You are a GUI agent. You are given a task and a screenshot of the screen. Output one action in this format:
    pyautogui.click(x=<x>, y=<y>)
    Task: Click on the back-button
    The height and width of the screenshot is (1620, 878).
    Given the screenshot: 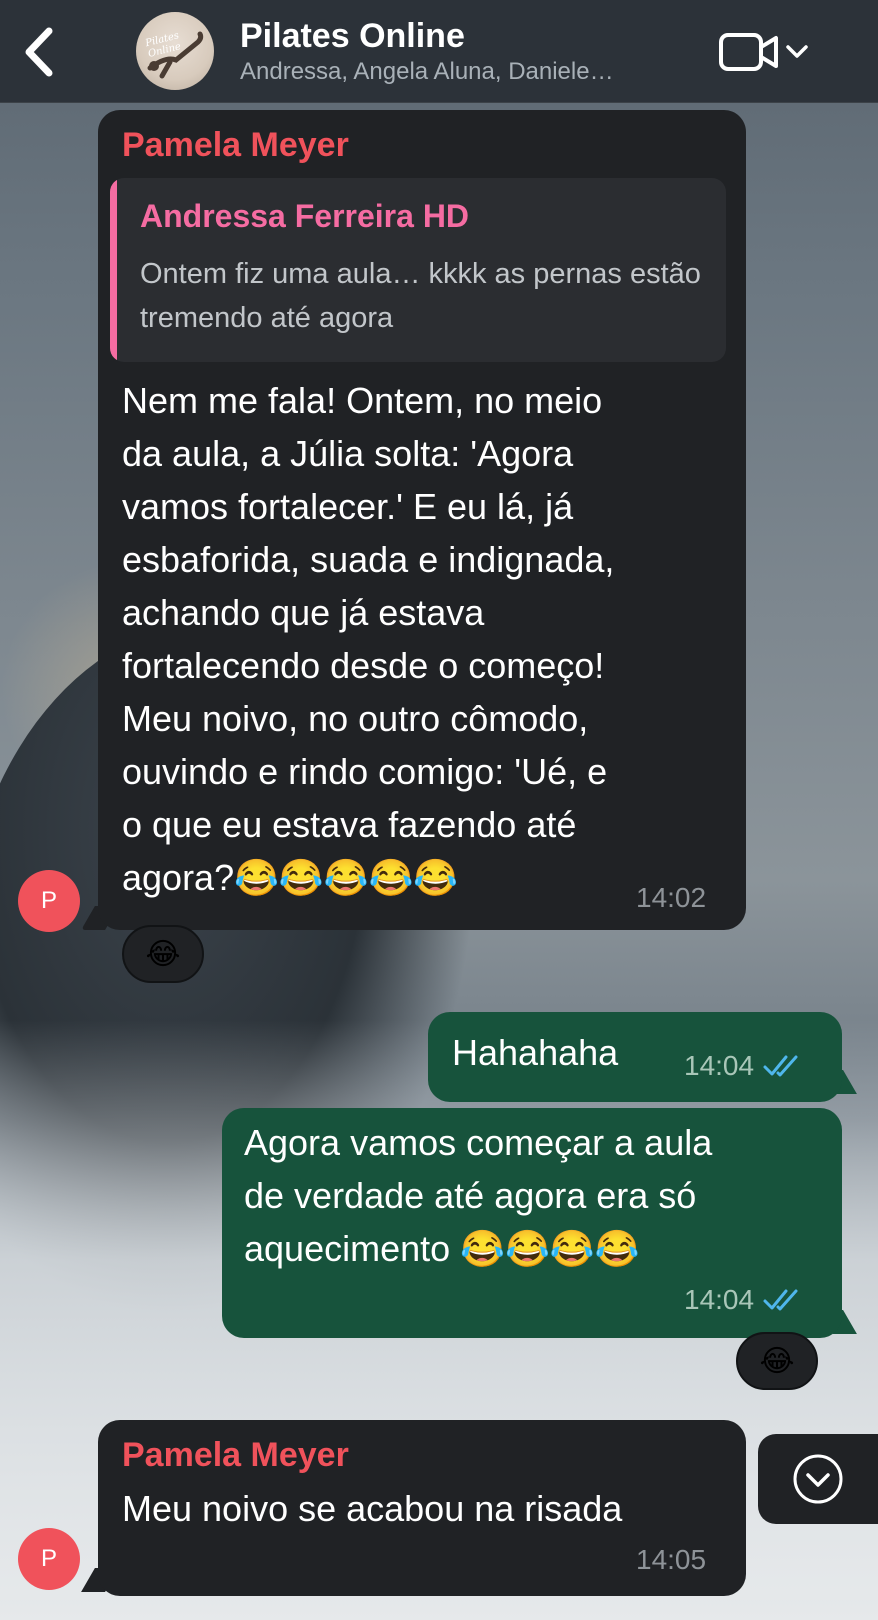 What is the action you would take?
    pyautogui.click(x=38, y=52)
    